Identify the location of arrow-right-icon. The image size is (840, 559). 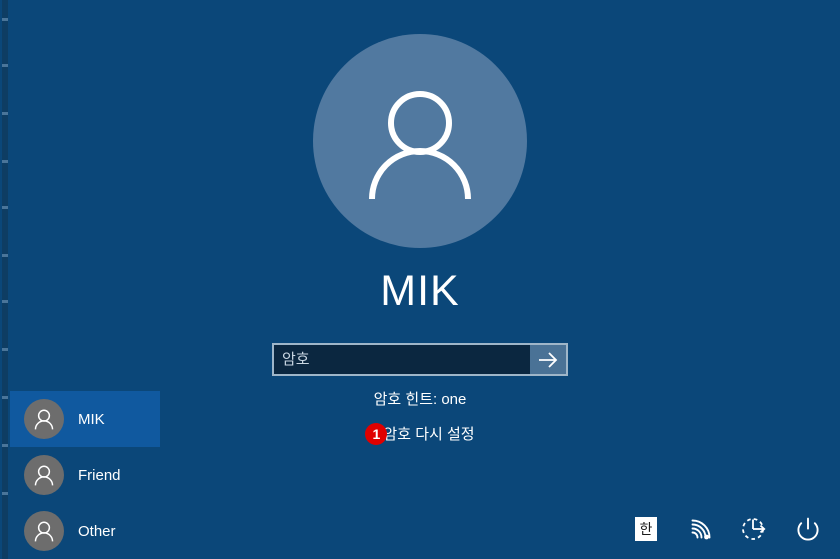
(548, 360).